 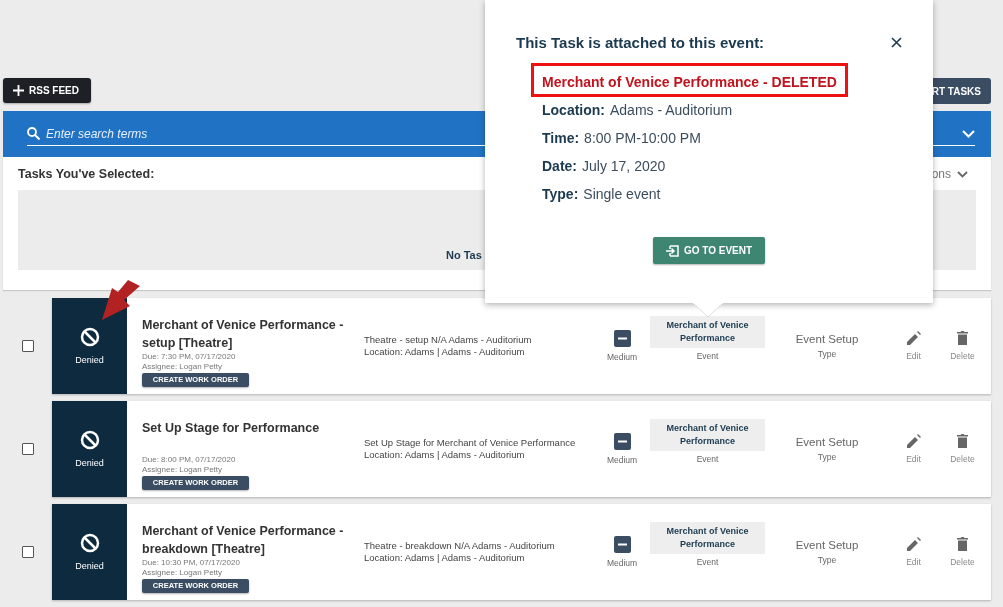 What do you see at coordinates (86, 174) in the screenshot?
I see `panel-title: Tasks You've Selected:` at bounding box center [86, 174].